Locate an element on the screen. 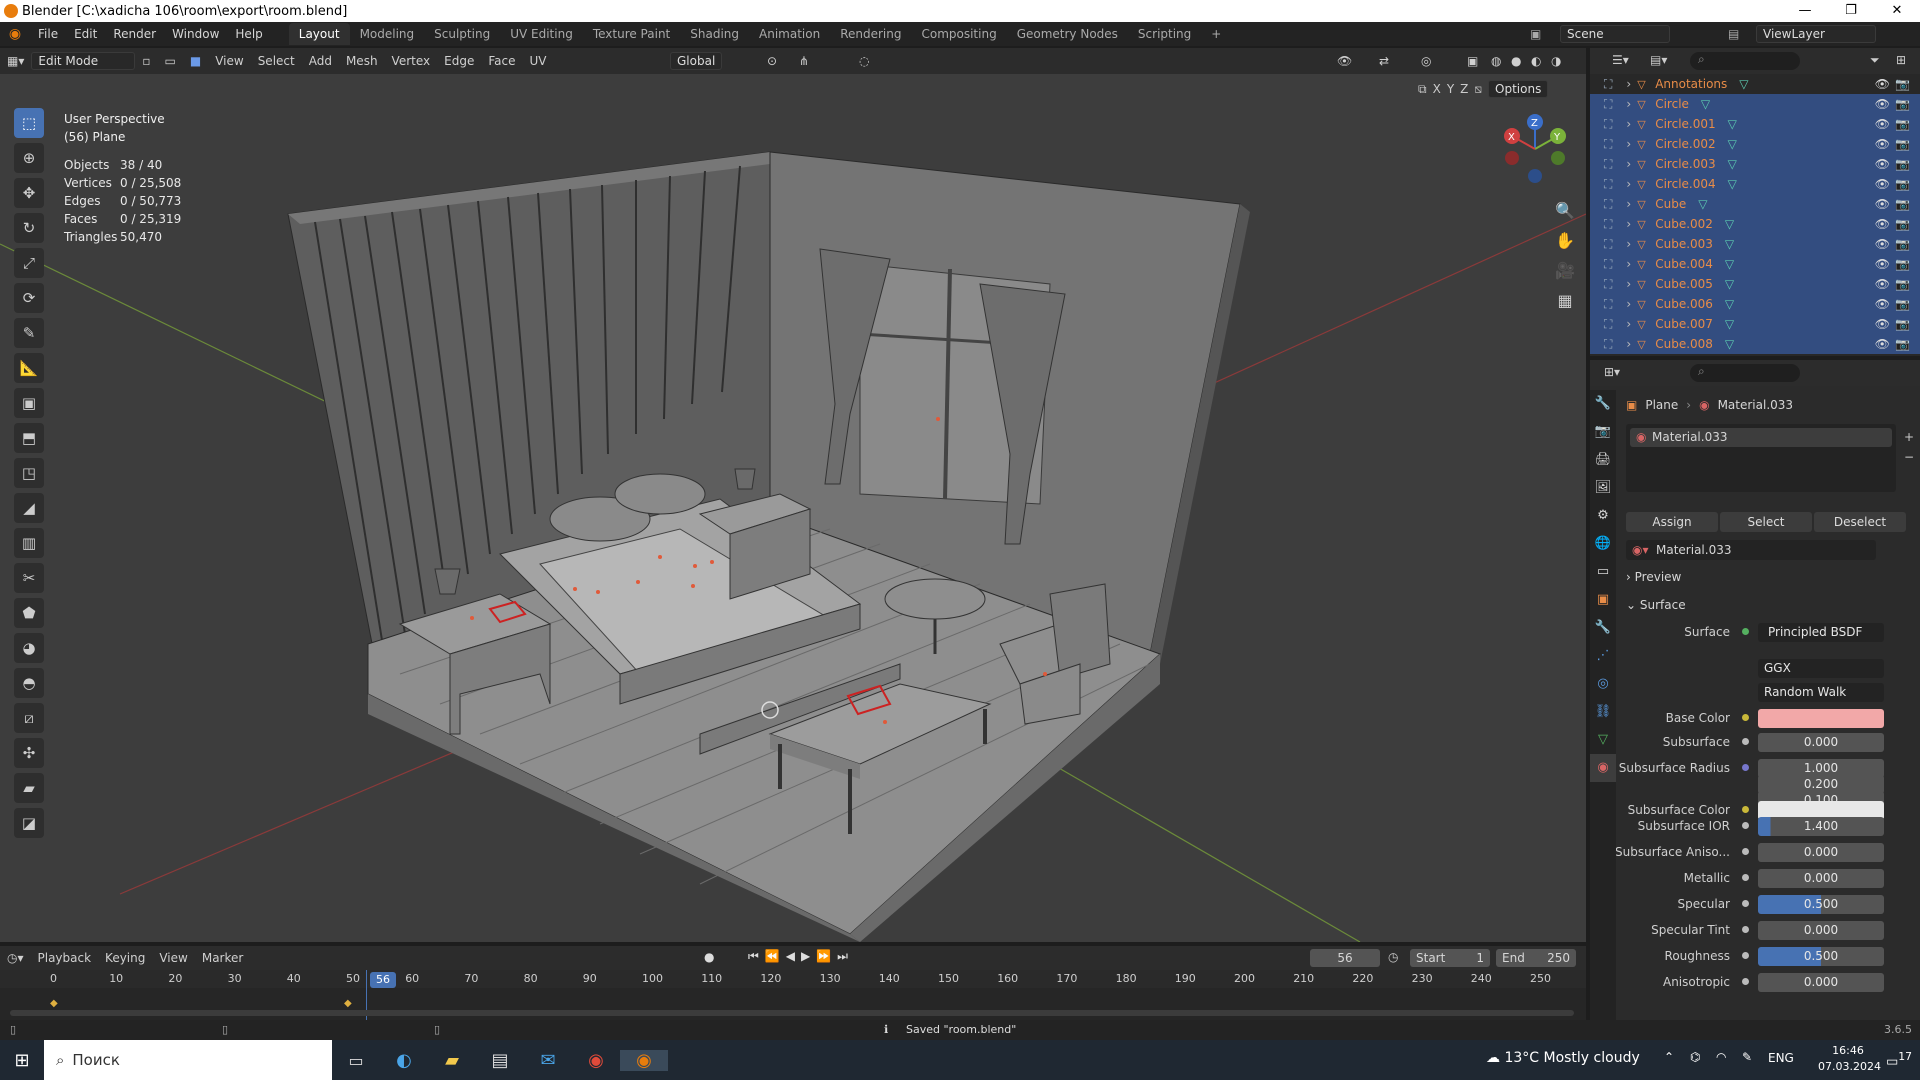 This screenshot has height=1080, width=1920. property-value: 0.500 is located at coordinates (1821, 904).